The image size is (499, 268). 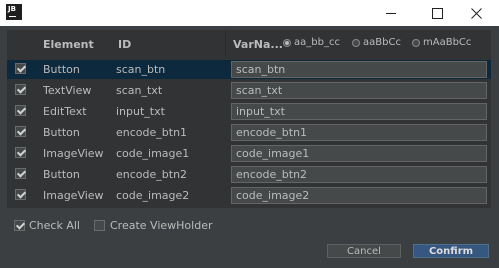 What do you see at coordinates (359, 195) in the screenshot?
I see `varname-field: code_image2` at bounding box center [359, 195].